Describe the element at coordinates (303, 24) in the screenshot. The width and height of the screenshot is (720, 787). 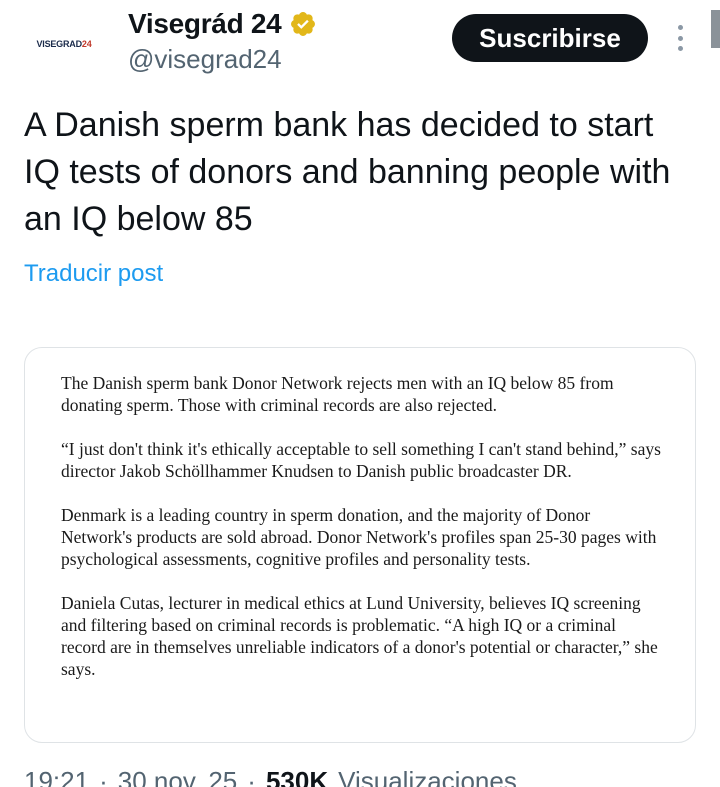
I see `verified-badge-icon` at that location.